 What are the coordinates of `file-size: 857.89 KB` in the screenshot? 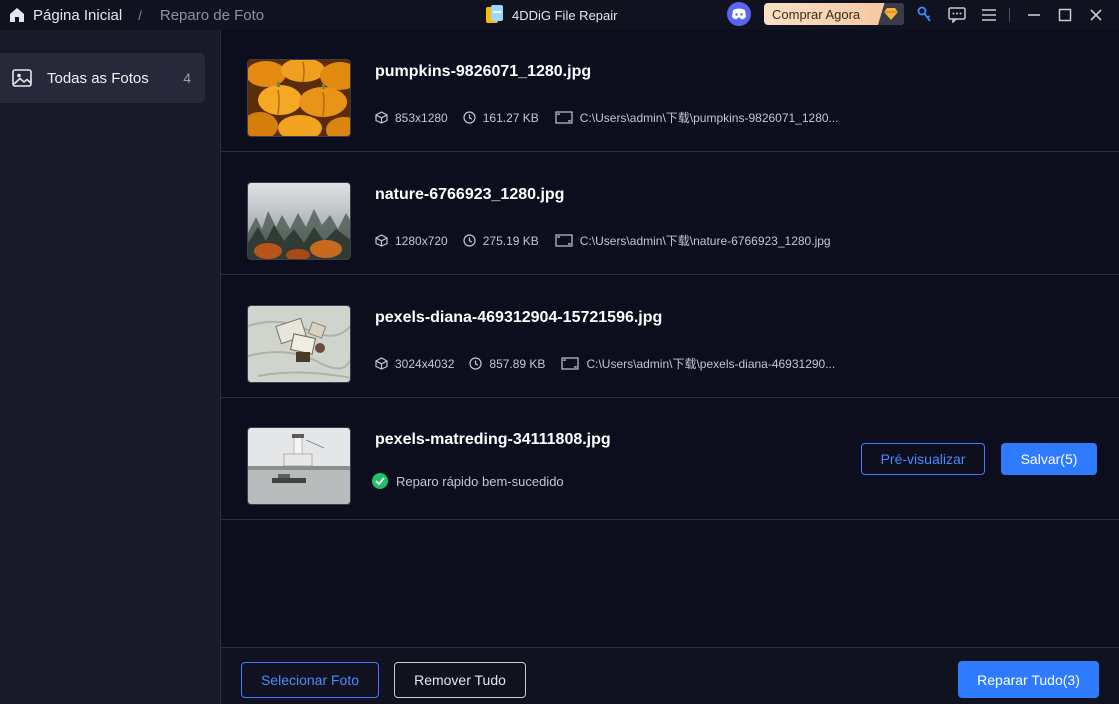 It's located at (507, 364).